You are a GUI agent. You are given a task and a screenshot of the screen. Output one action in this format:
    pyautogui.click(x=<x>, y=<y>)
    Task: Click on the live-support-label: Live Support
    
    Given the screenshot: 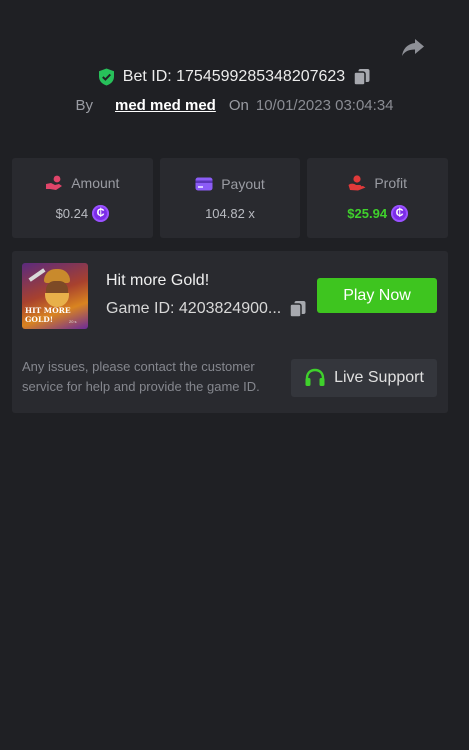 What is the action you would take?
    pyautogui.click(x=379, y=377)
    